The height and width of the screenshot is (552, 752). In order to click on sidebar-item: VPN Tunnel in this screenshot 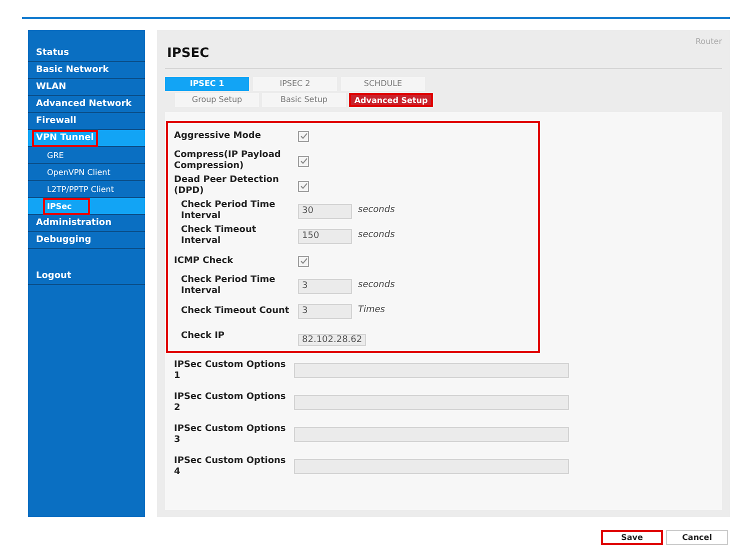, I will do `click(86, 138)`.